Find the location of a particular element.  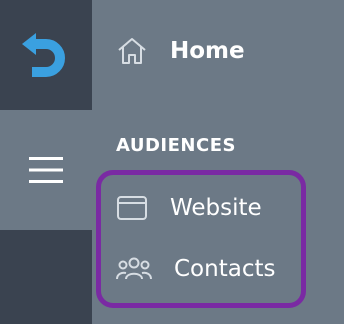

nav-item-home-label: Home is located at coordinates (207, 51).